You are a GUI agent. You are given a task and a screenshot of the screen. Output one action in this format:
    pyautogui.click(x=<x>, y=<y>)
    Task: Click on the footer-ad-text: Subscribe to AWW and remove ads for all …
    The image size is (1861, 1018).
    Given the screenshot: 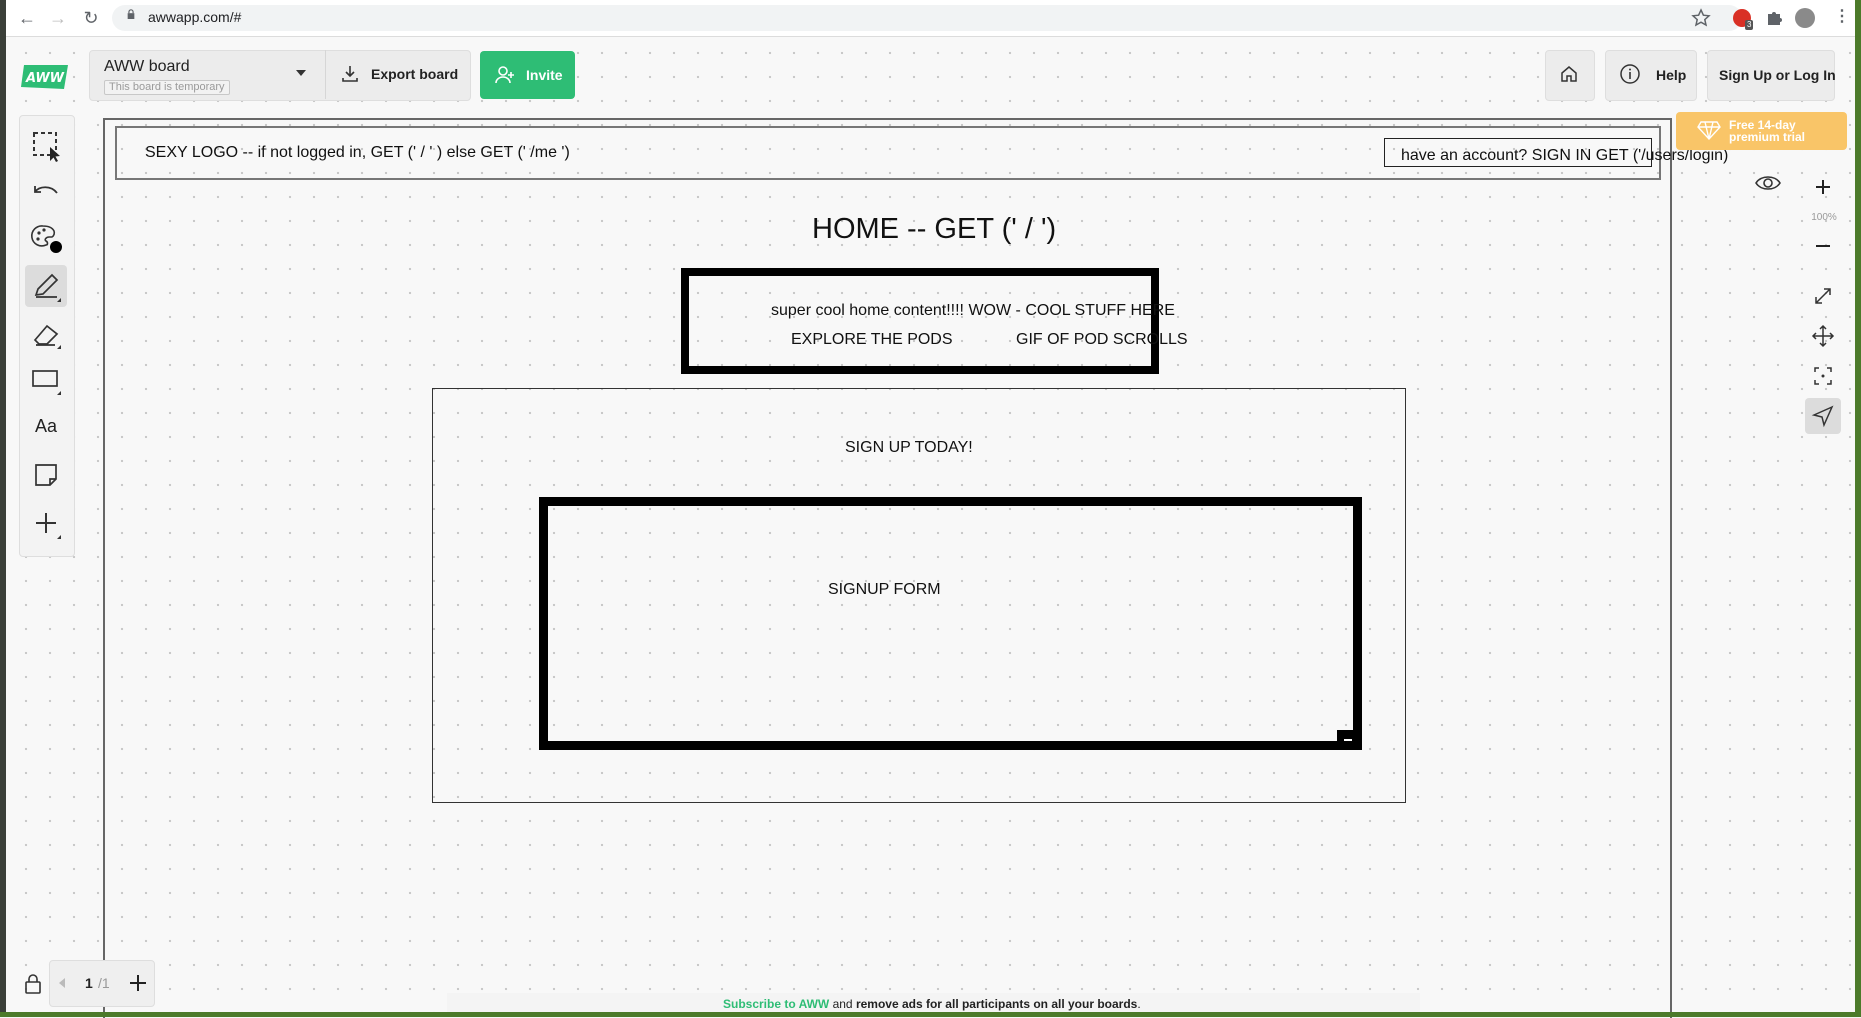 What is the action you would take?
    pyautogui.click(x=932, y=1004)
    